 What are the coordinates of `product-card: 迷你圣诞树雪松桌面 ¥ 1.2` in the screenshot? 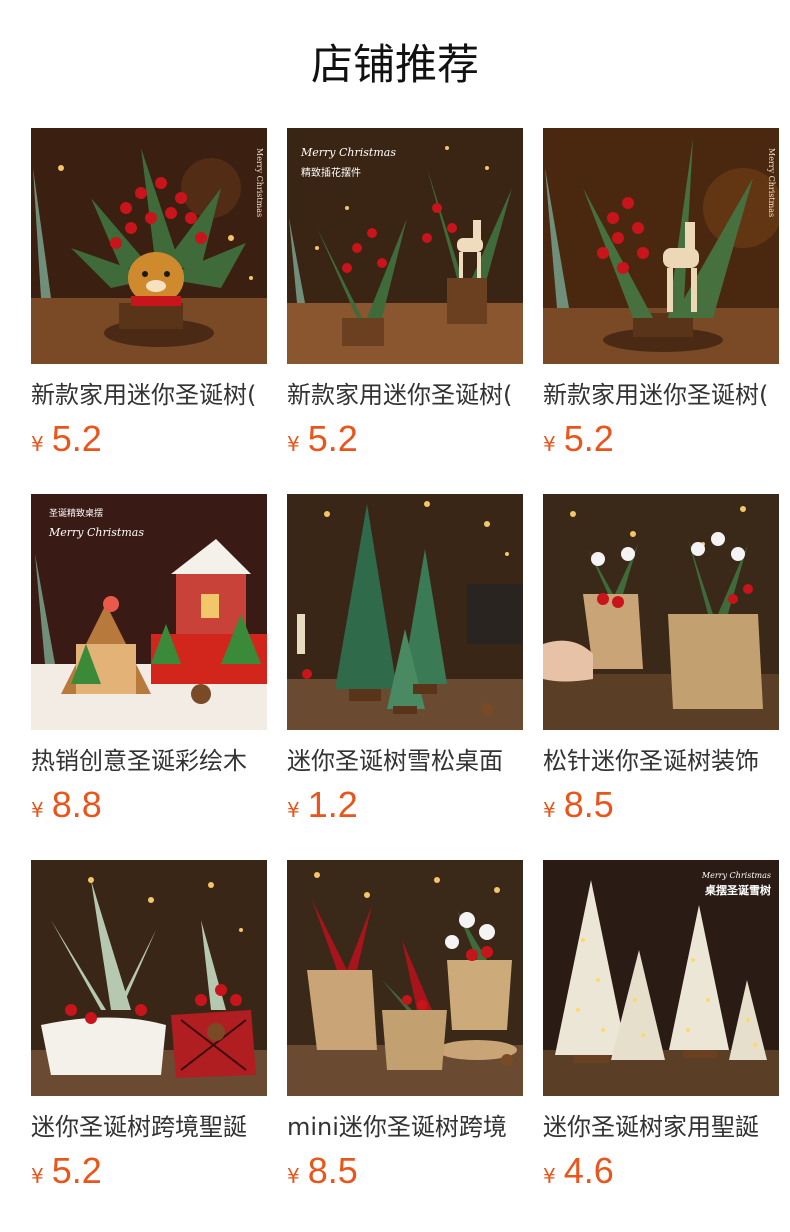 It's located at (405, 661).